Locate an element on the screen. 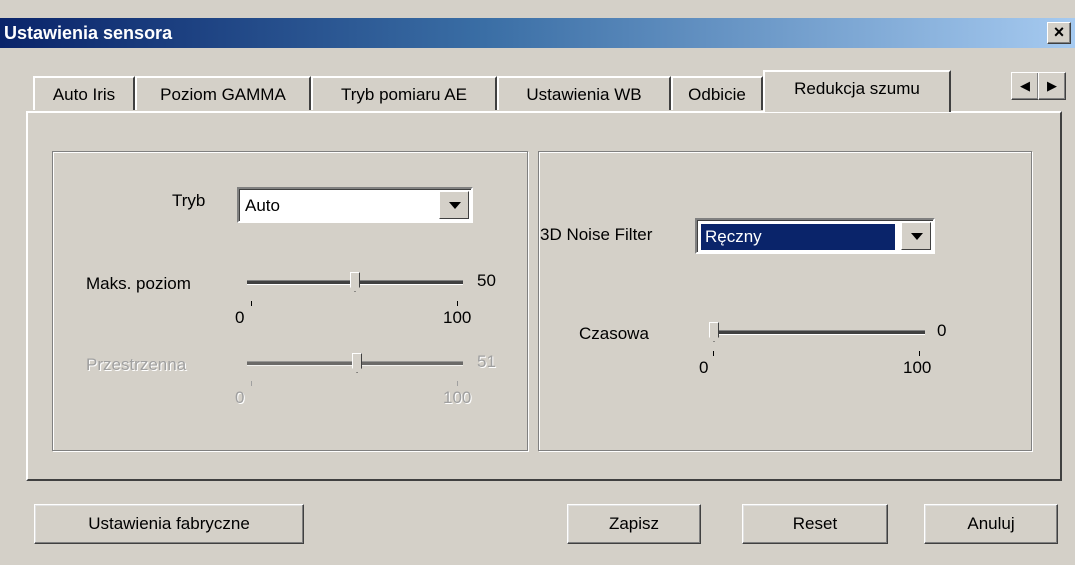  max-level-max: 100 is located at coordinates (457, 317).